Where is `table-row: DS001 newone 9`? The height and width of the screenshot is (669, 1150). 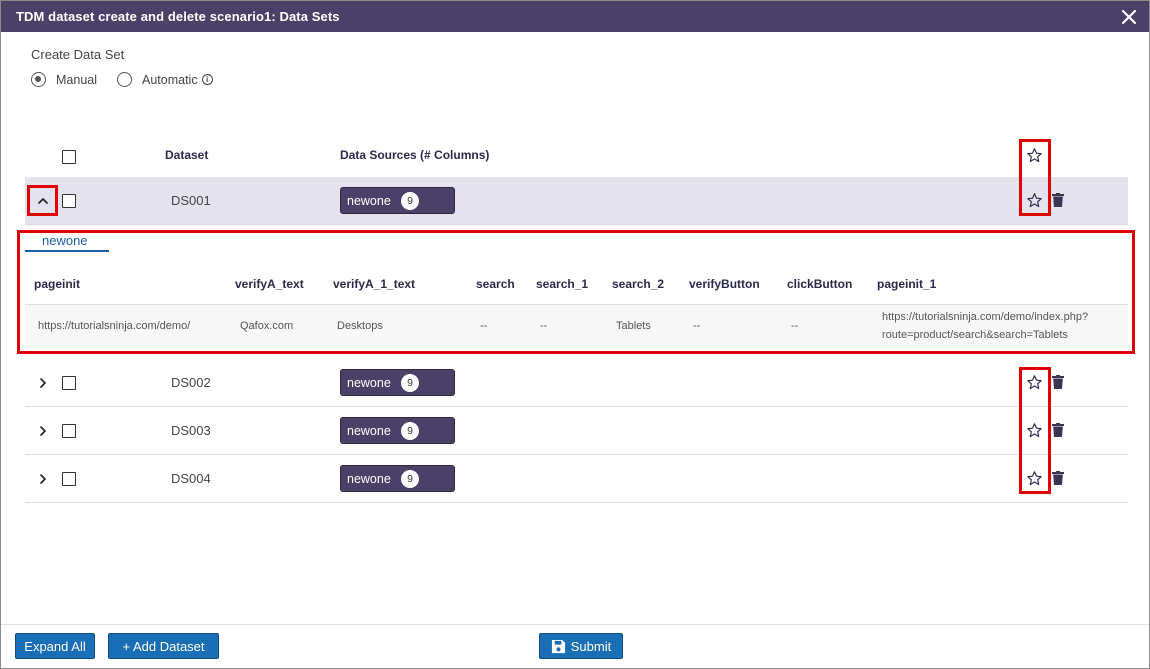
table-row: DS001 newone 9 is located at coordinates (576, 201).